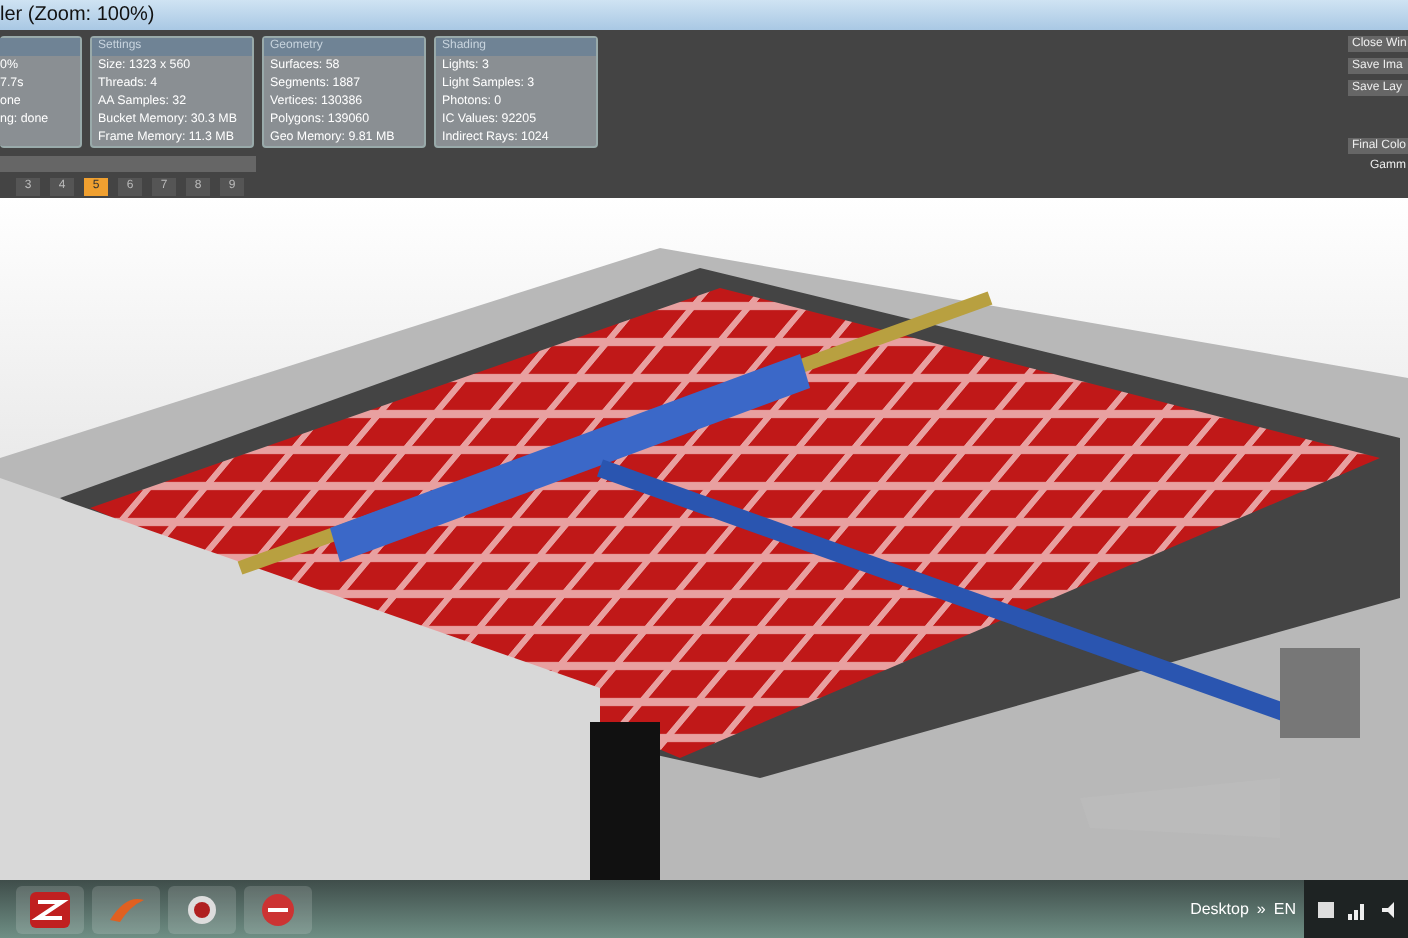 The width and height of the screenshot is (1408, 938). What do you see at coordinates (1358, 909) in the screenshot?
I see `signal-icon` at bounding box center [1358, 909].